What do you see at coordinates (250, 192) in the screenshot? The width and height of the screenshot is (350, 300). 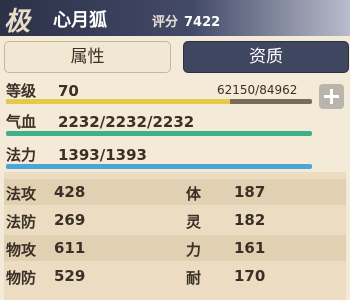 I see `stat-value: 187` at bounding box center [250, 192].